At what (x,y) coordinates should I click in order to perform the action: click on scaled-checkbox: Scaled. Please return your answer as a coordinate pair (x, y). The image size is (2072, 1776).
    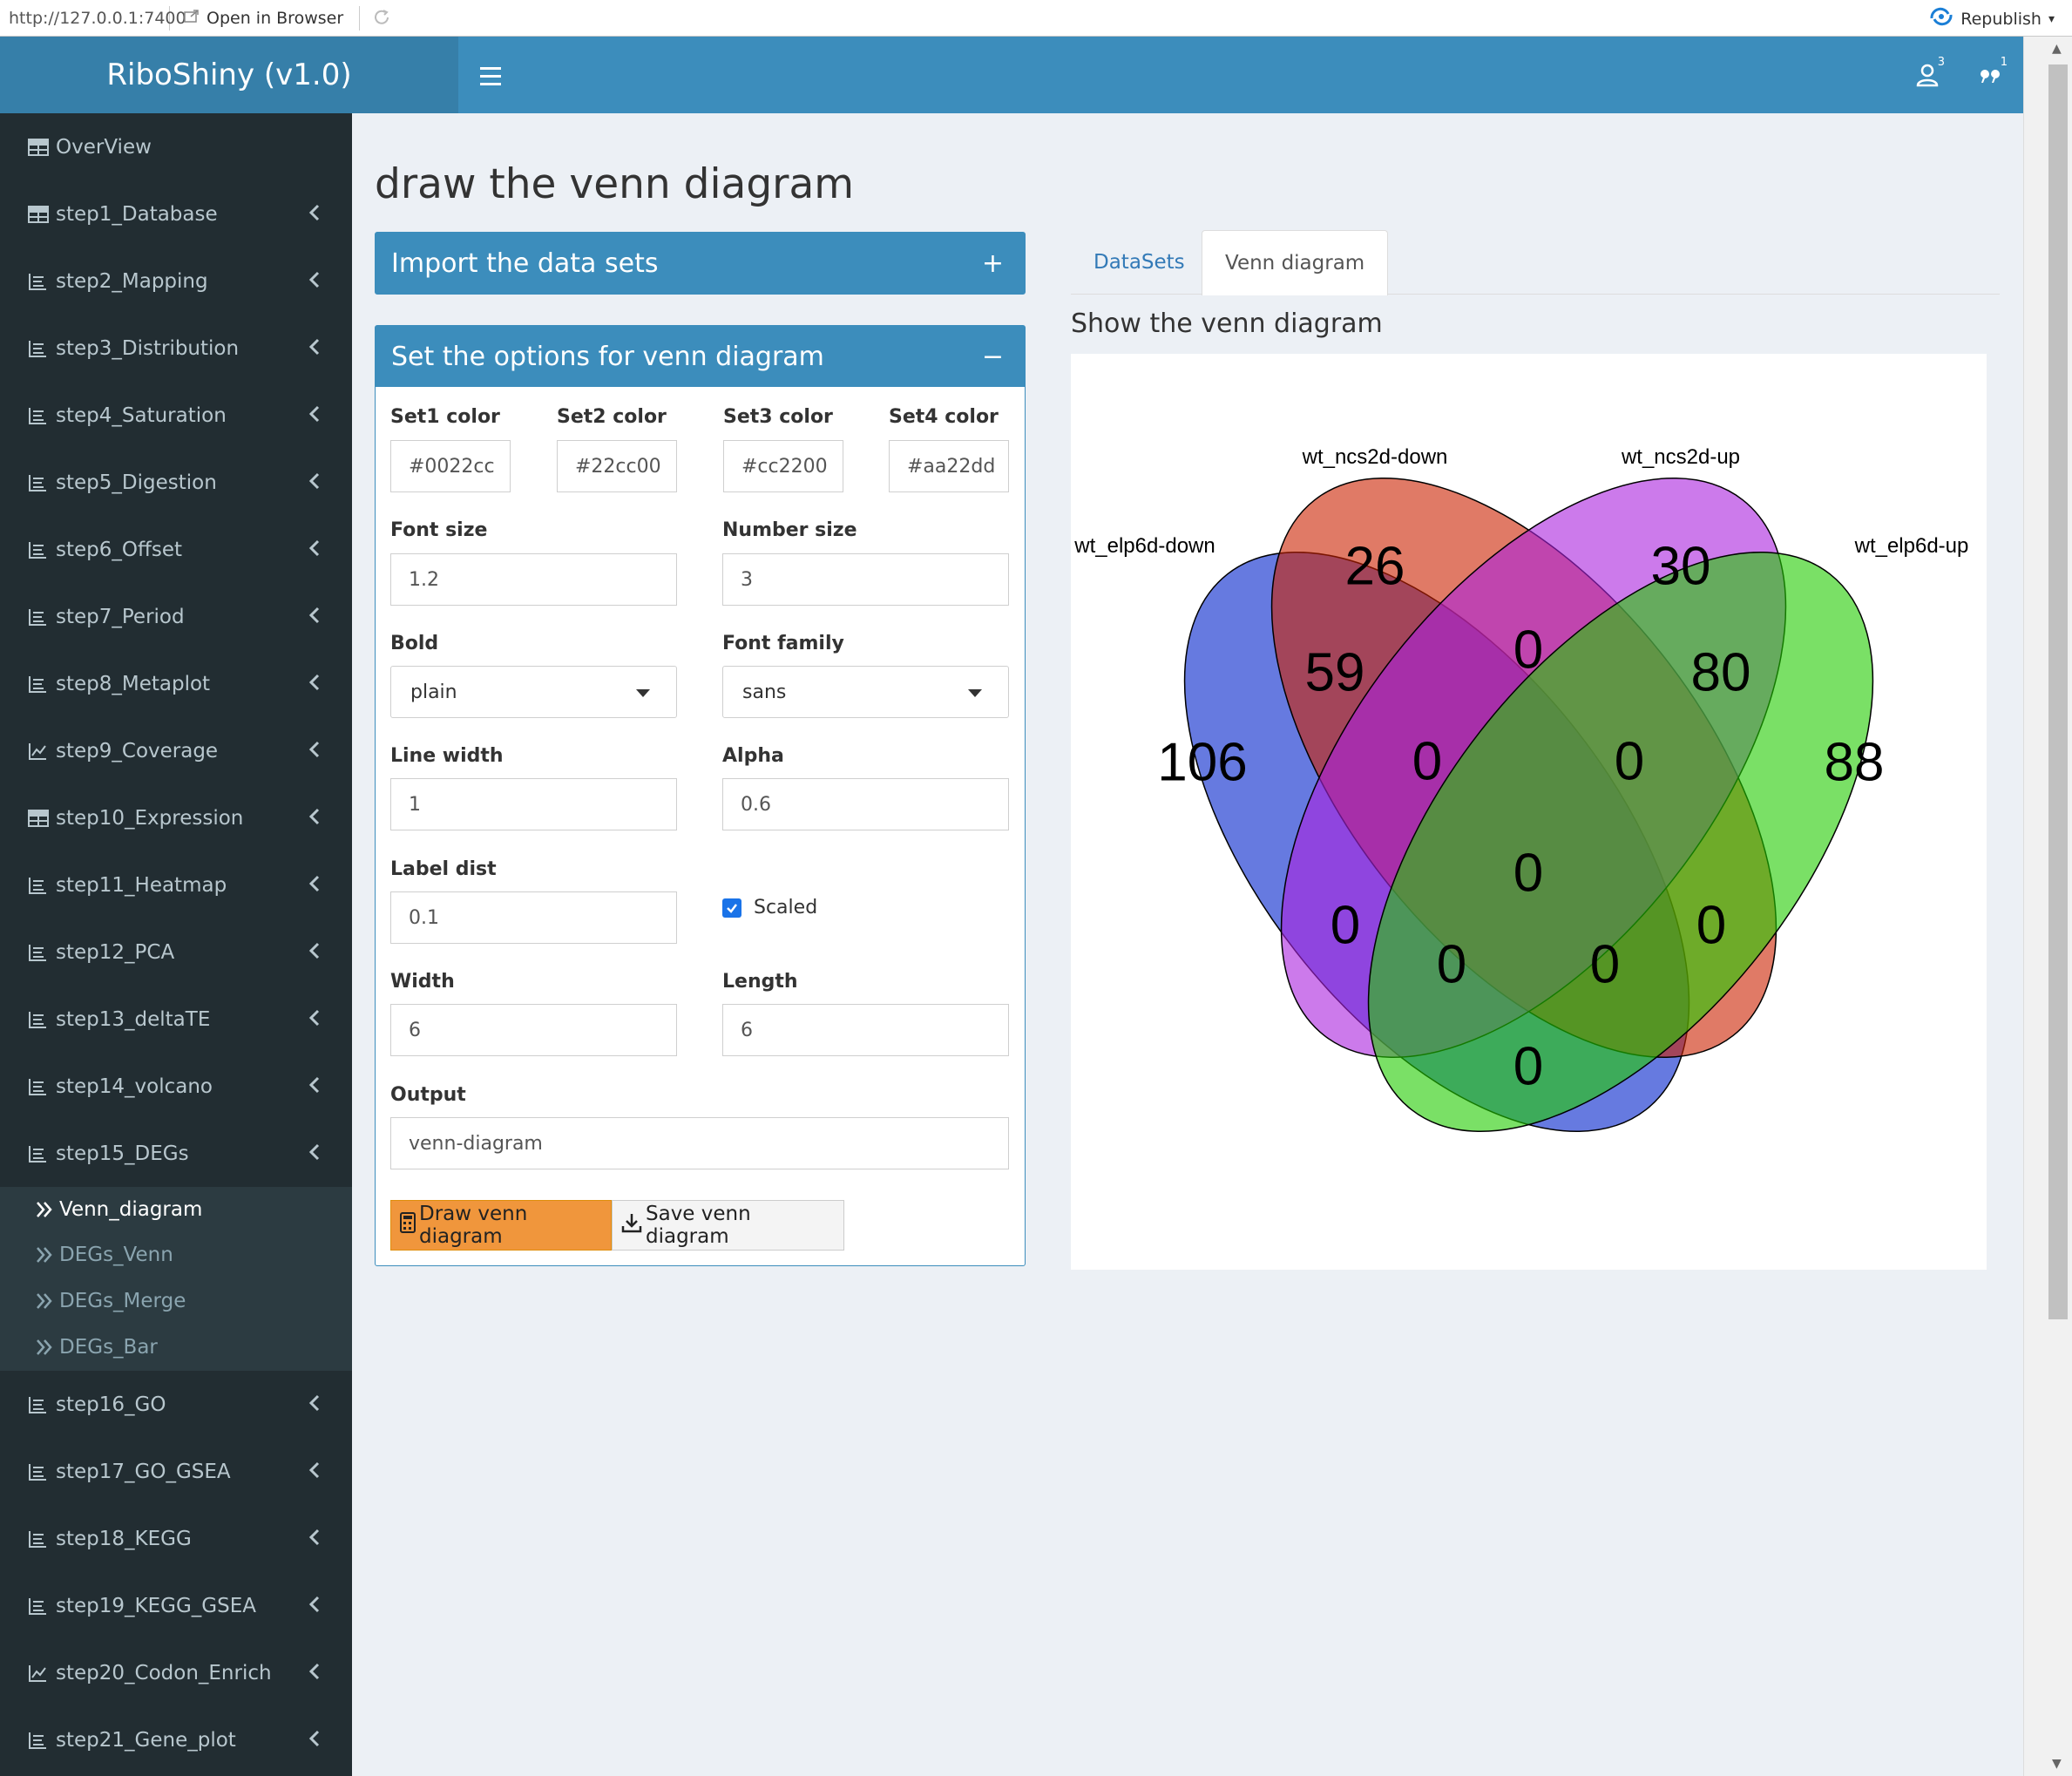
    Looking at the image, I should click on (770, 908).